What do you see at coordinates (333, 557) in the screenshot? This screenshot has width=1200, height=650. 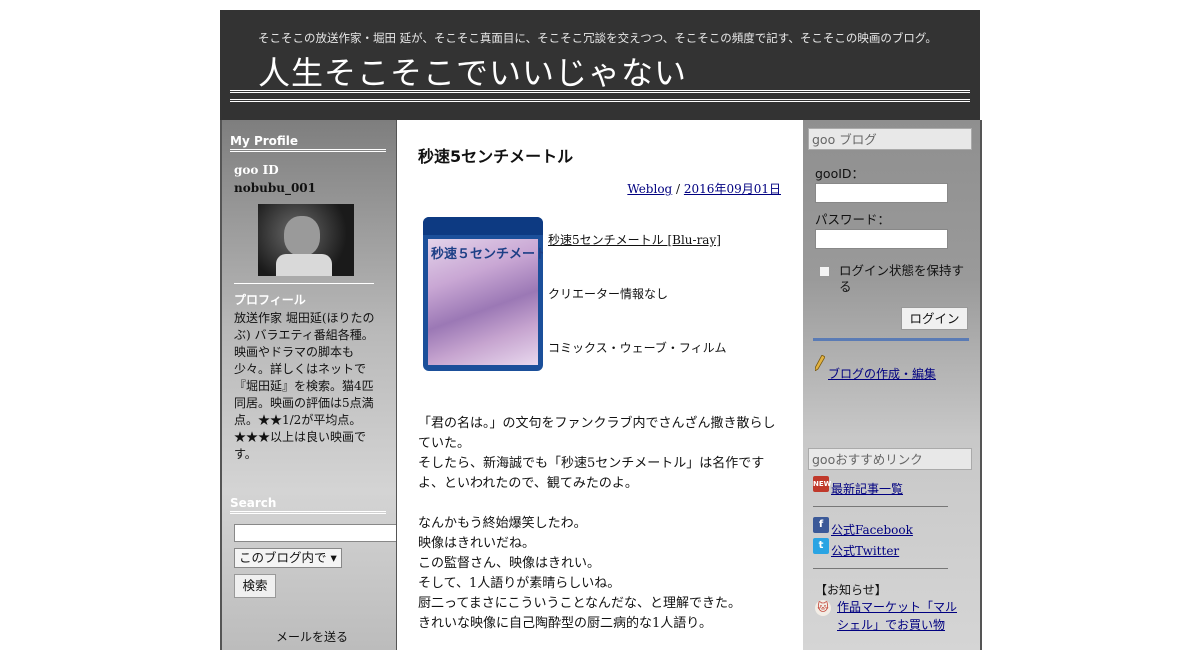 I see `chevron-down-icon: ▾` at bounding box center [333, 557].